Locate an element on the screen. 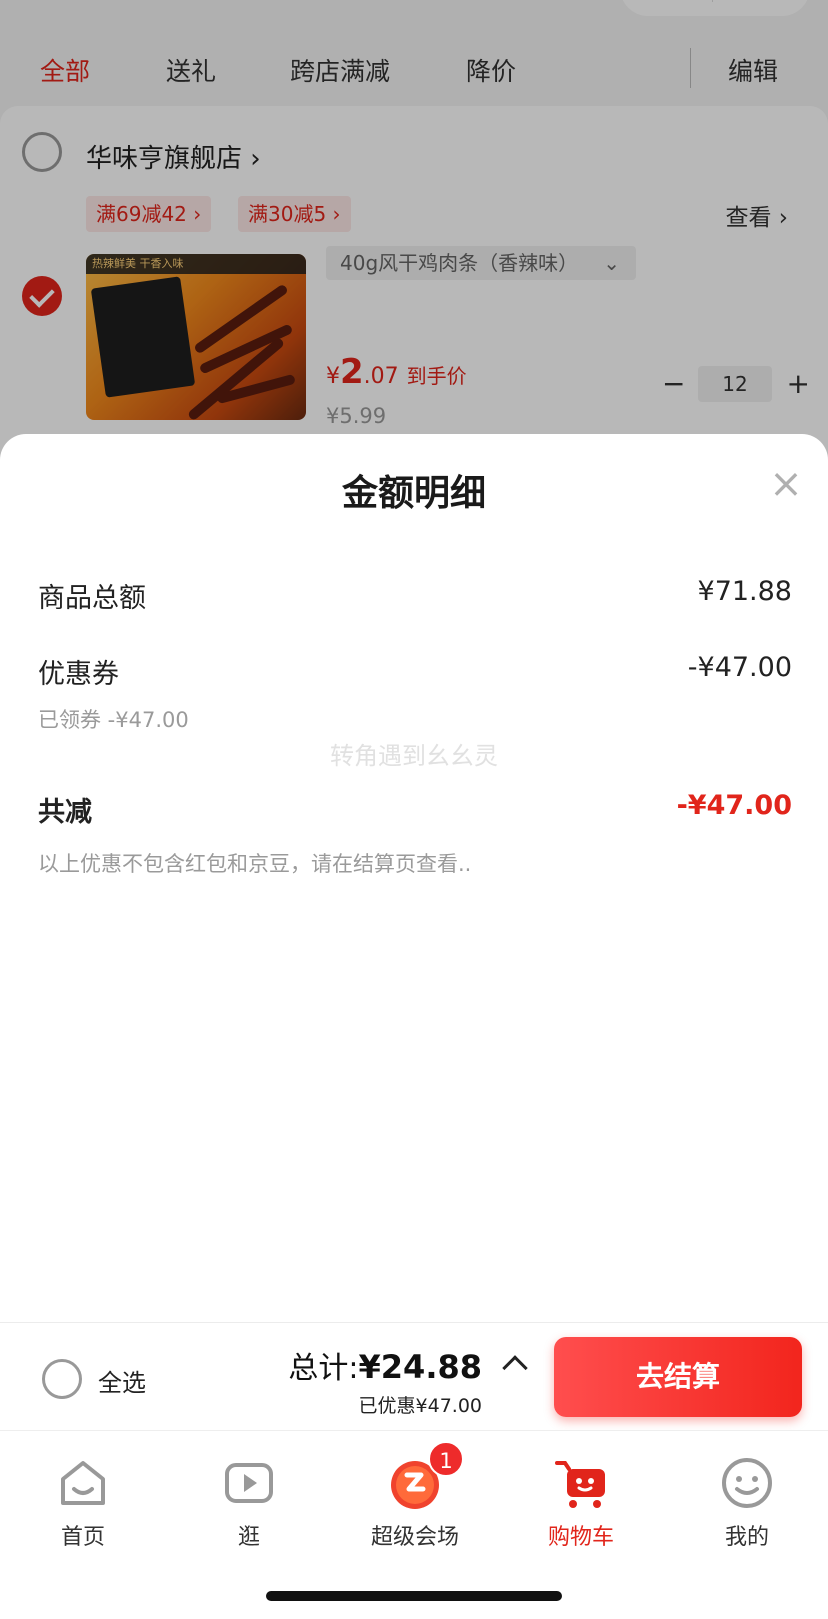 The width and height of the screenshot is (828, 1619). tab-label: 逛 is located at coordinates (248, 1537).